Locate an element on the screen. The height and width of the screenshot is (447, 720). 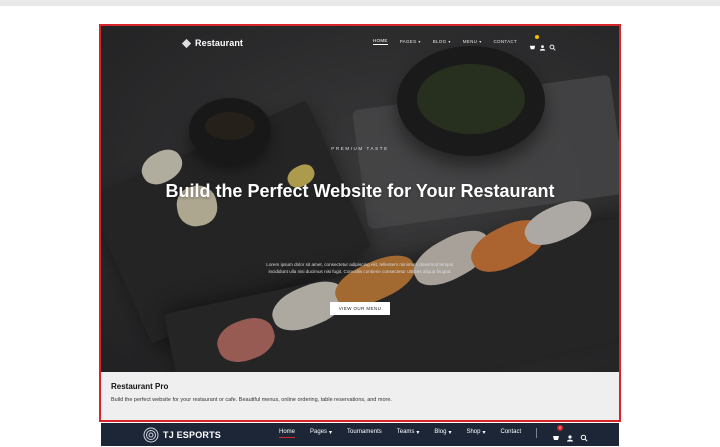
es-nav-item-pages: Pages ▾ is located at coordinates (321, 433).